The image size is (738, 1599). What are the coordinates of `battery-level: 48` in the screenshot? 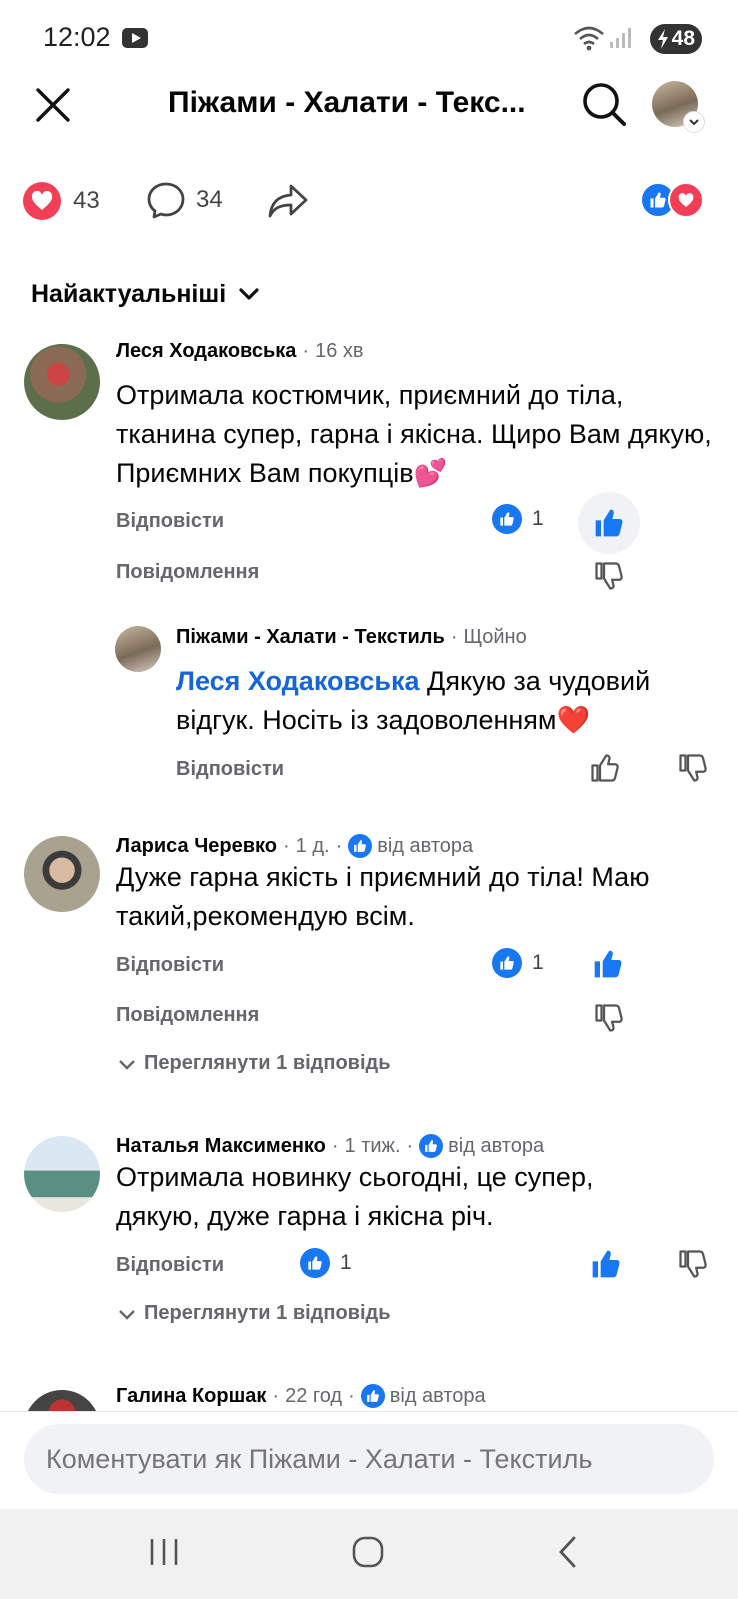 It's located at (683, 38).